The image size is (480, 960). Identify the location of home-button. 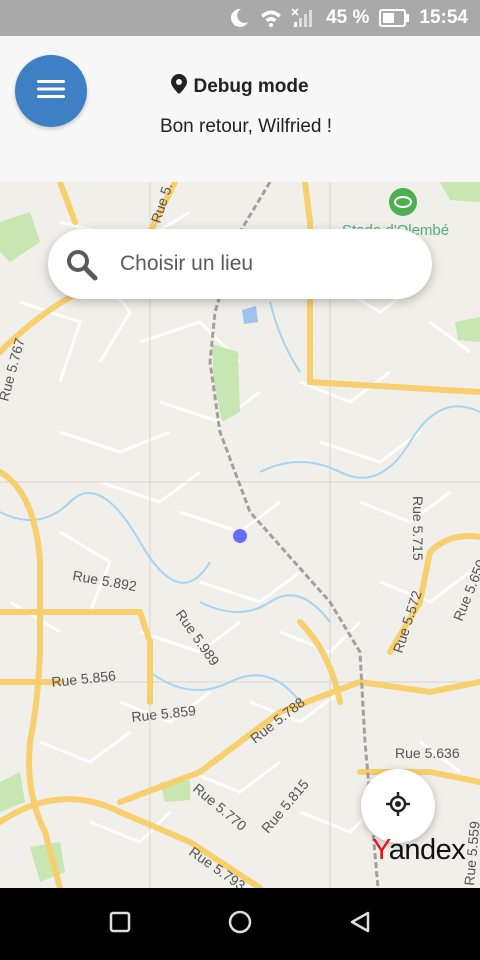
(240, 924).